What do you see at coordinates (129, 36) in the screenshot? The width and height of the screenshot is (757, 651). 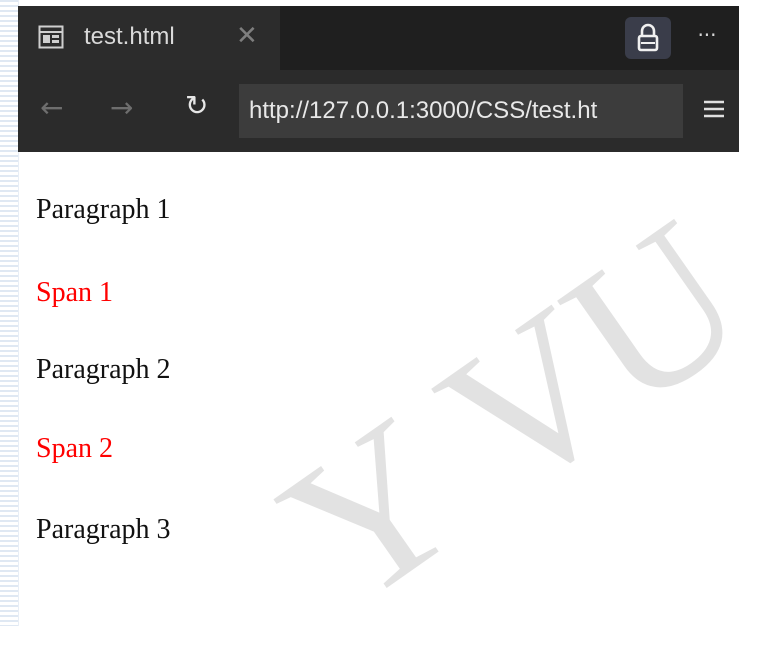 I see `tab-title: test.html` at bounding box center [129, 36].